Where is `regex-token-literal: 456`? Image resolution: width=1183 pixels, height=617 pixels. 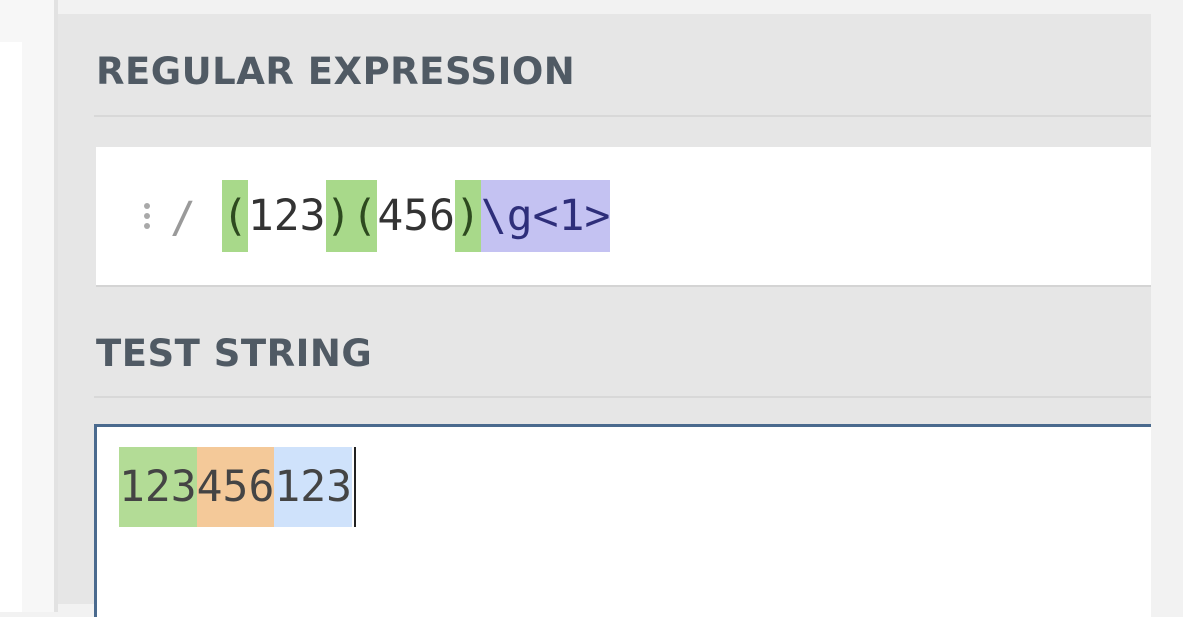
regex-token-literal: 456 is located at coordinates (416, 216).